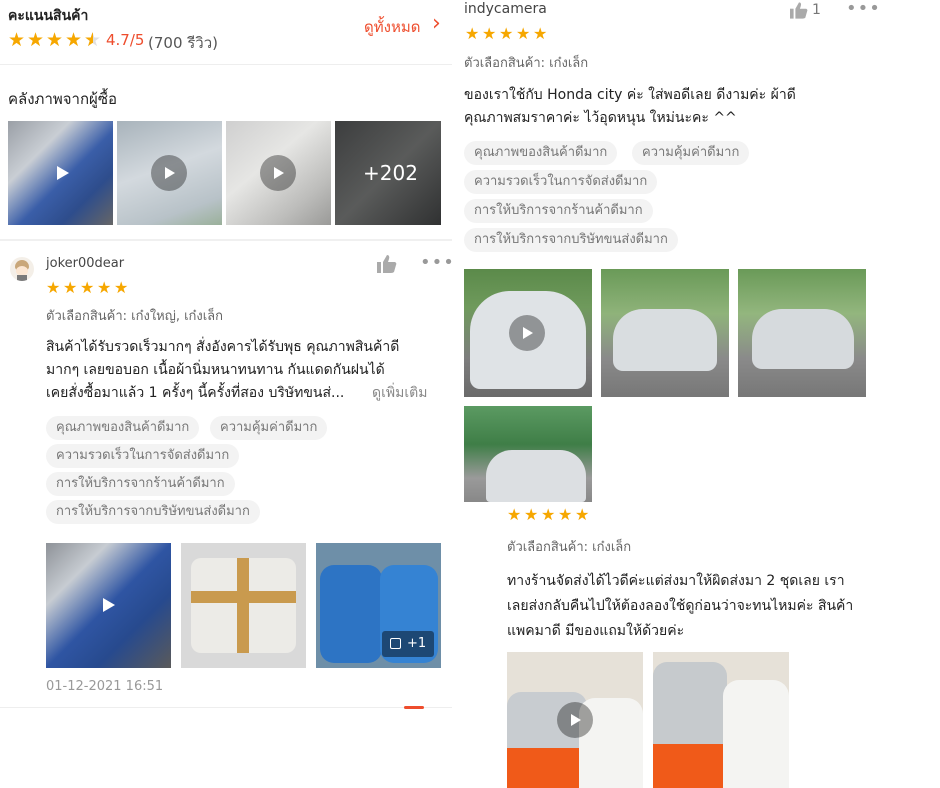 This screenshot has width=940, height=788. Describe the element at coordinates (816, 10) in the screenshot. I see `like-count: 1` at that location.